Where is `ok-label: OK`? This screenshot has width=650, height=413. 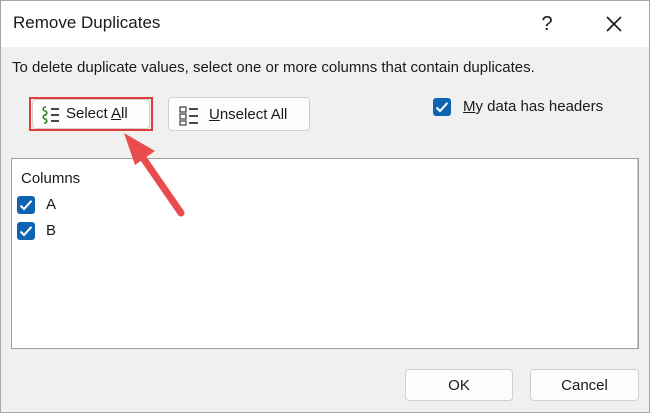
ok-label: OK is located at coordinates (459, 385).